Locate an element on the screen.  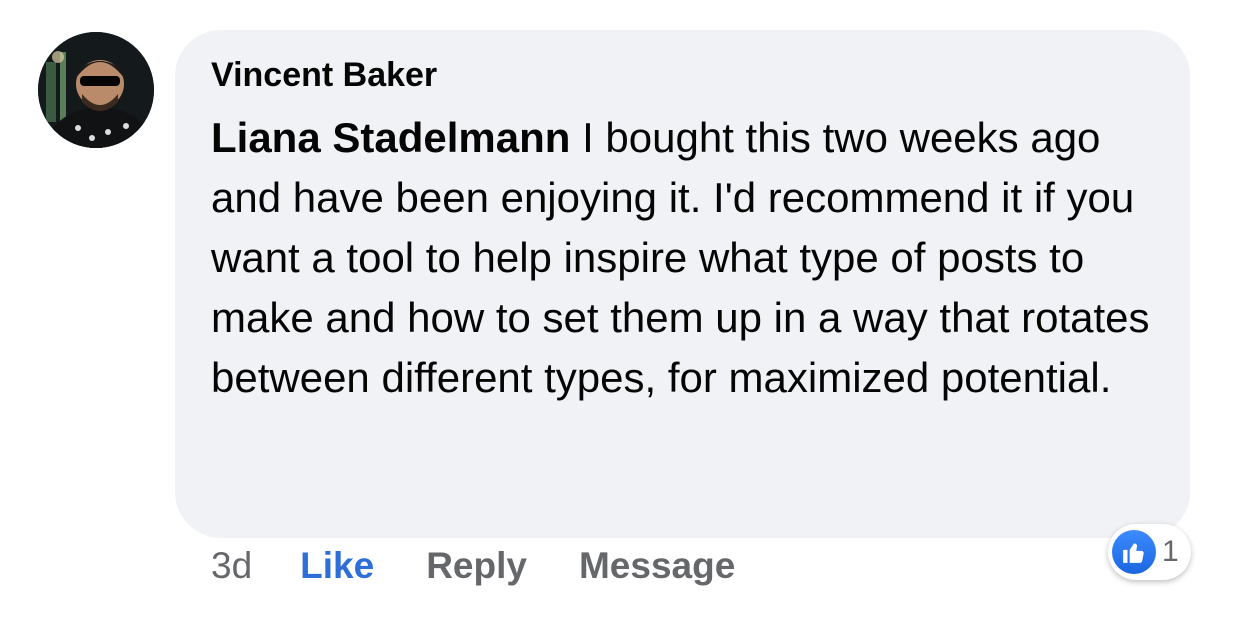
reply-button: Reply is located at coordinates (476, 566).